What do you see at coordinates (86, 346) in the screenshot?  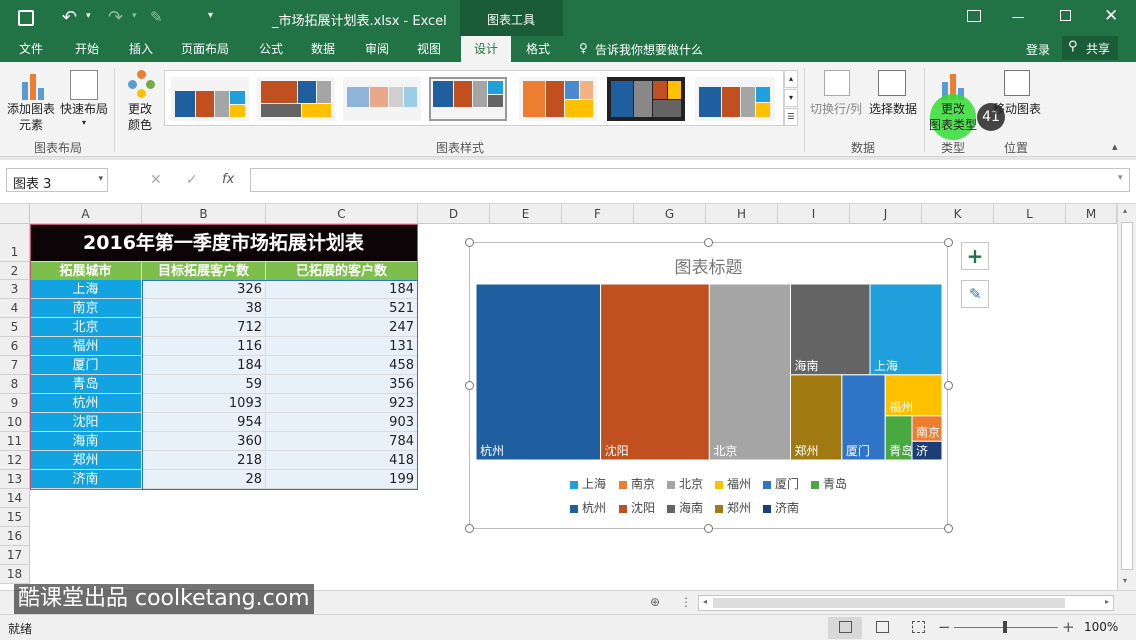 I see `city-cell: 福州` at bounding box center [86, 346].